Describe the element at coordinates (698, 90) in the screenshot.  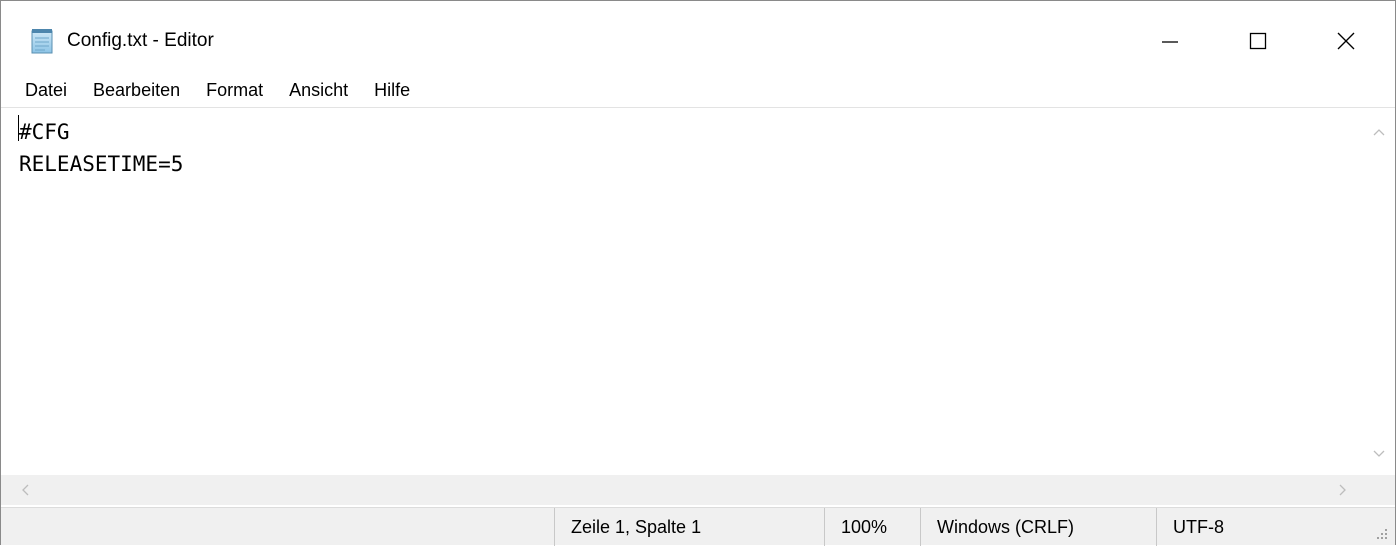
I see `menu-bar: Datei Bearbeiten Format Ansicht Hilfe` at that location.